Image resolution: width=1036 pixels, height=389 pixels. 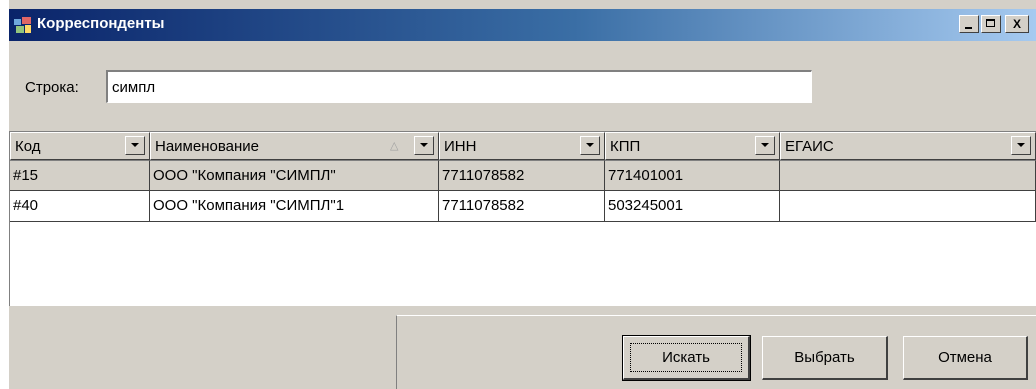 I want to click on cell-kpp: 503245001, so click(x=692, y=206).